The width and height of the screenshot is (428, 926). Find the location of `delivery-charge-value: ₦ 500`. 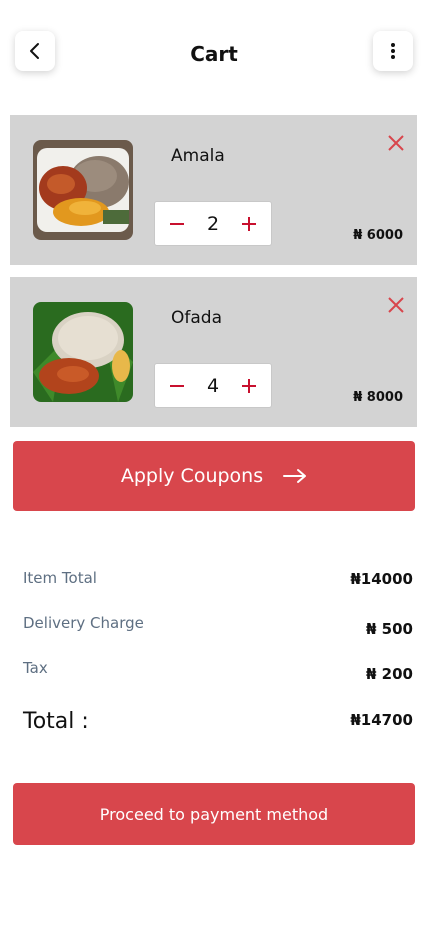

delivery-charge-value: ₦ 500 is located at coordinates (389, 629).